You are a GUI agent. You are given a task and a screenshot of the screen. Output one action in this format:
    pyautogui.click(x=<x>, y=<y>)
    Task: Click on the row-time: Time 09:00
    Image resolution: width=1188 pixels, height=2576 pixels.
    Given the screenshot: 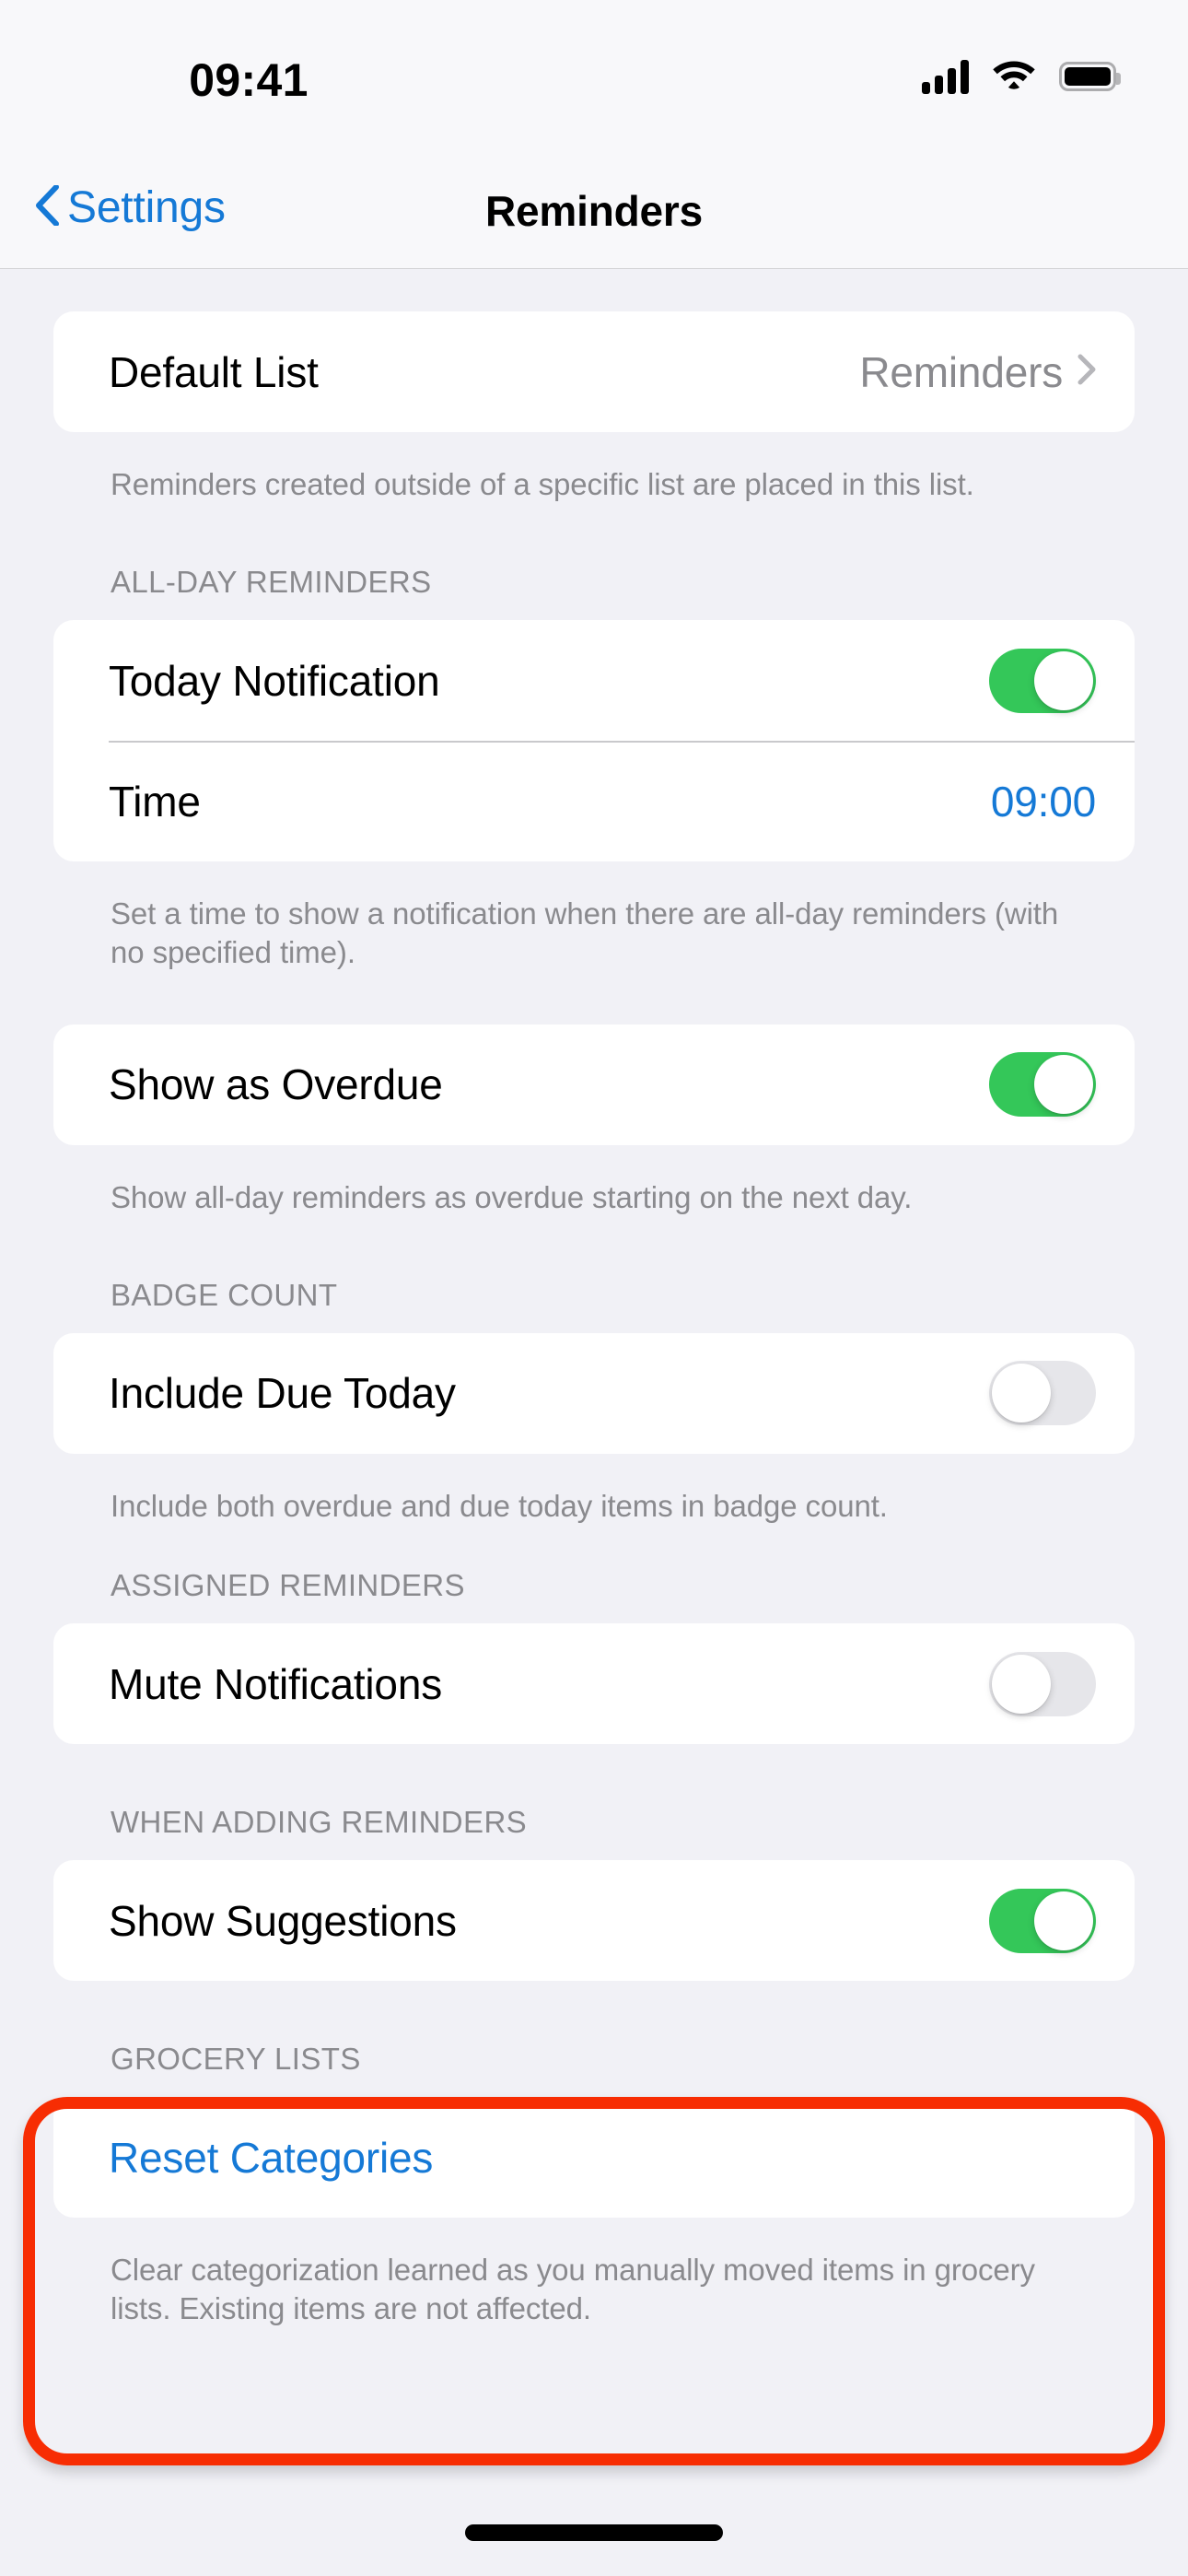 What is the action you would take?
    pyautogui.click(x=594, y=801)
    